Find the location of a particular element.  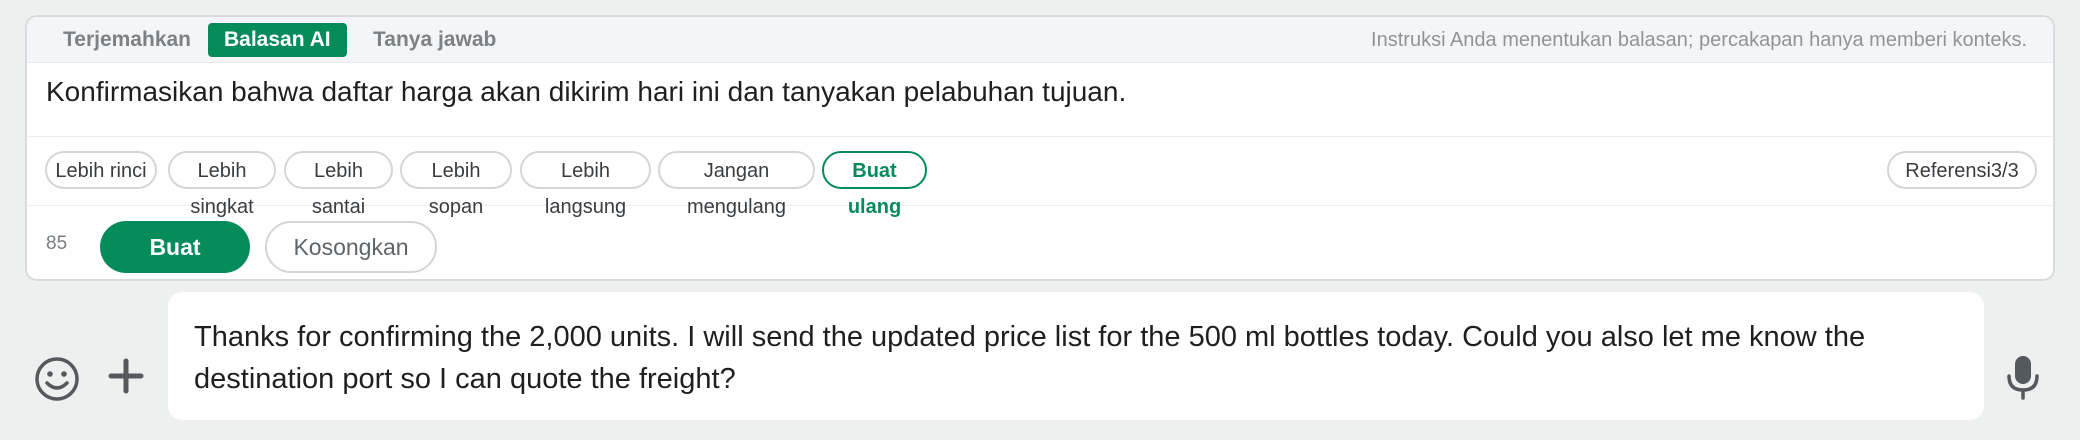

microphone-icon is located at coordinates (2023, 377).